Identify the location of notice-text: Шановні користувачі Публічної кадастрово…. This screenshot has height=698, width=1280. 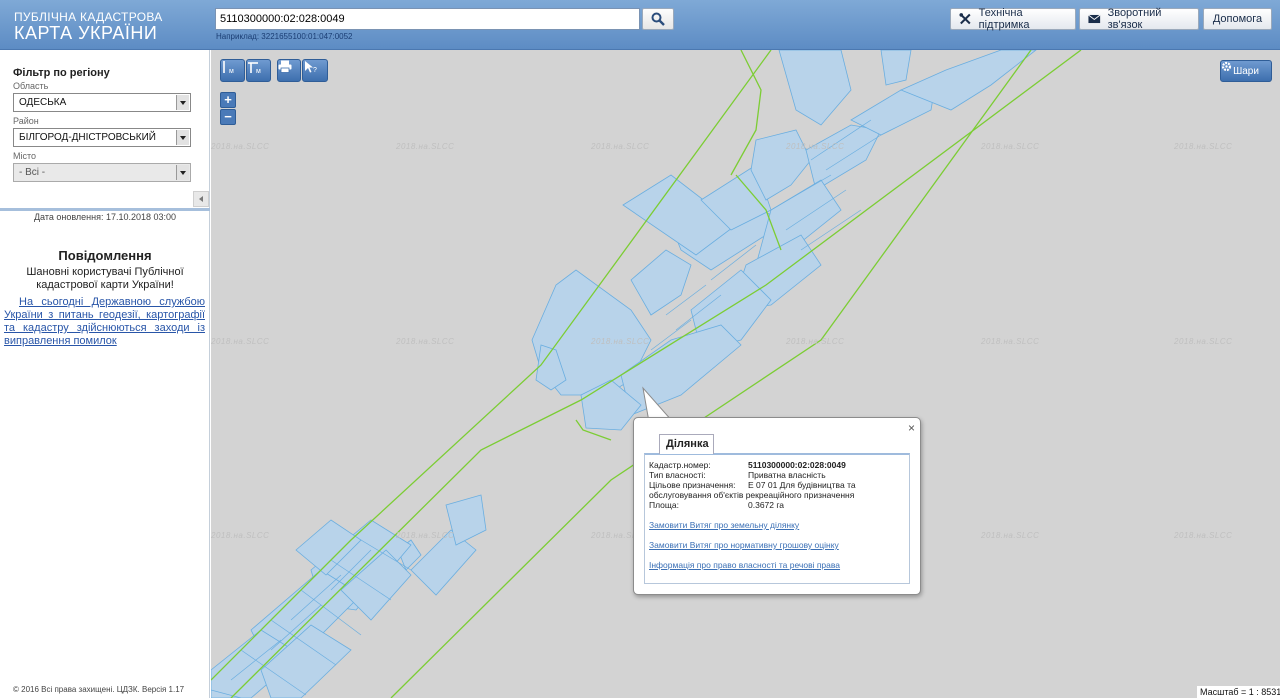
(105, 278).